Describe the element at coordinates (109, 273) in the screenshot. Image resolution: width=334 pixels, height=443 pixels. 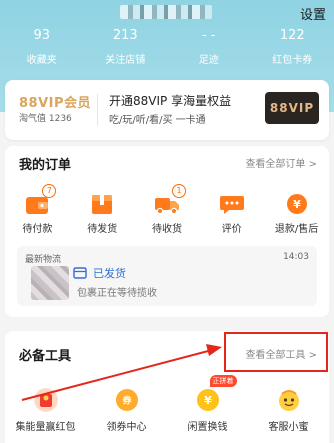
I see `logistics-status-text: 已发货` at that location.